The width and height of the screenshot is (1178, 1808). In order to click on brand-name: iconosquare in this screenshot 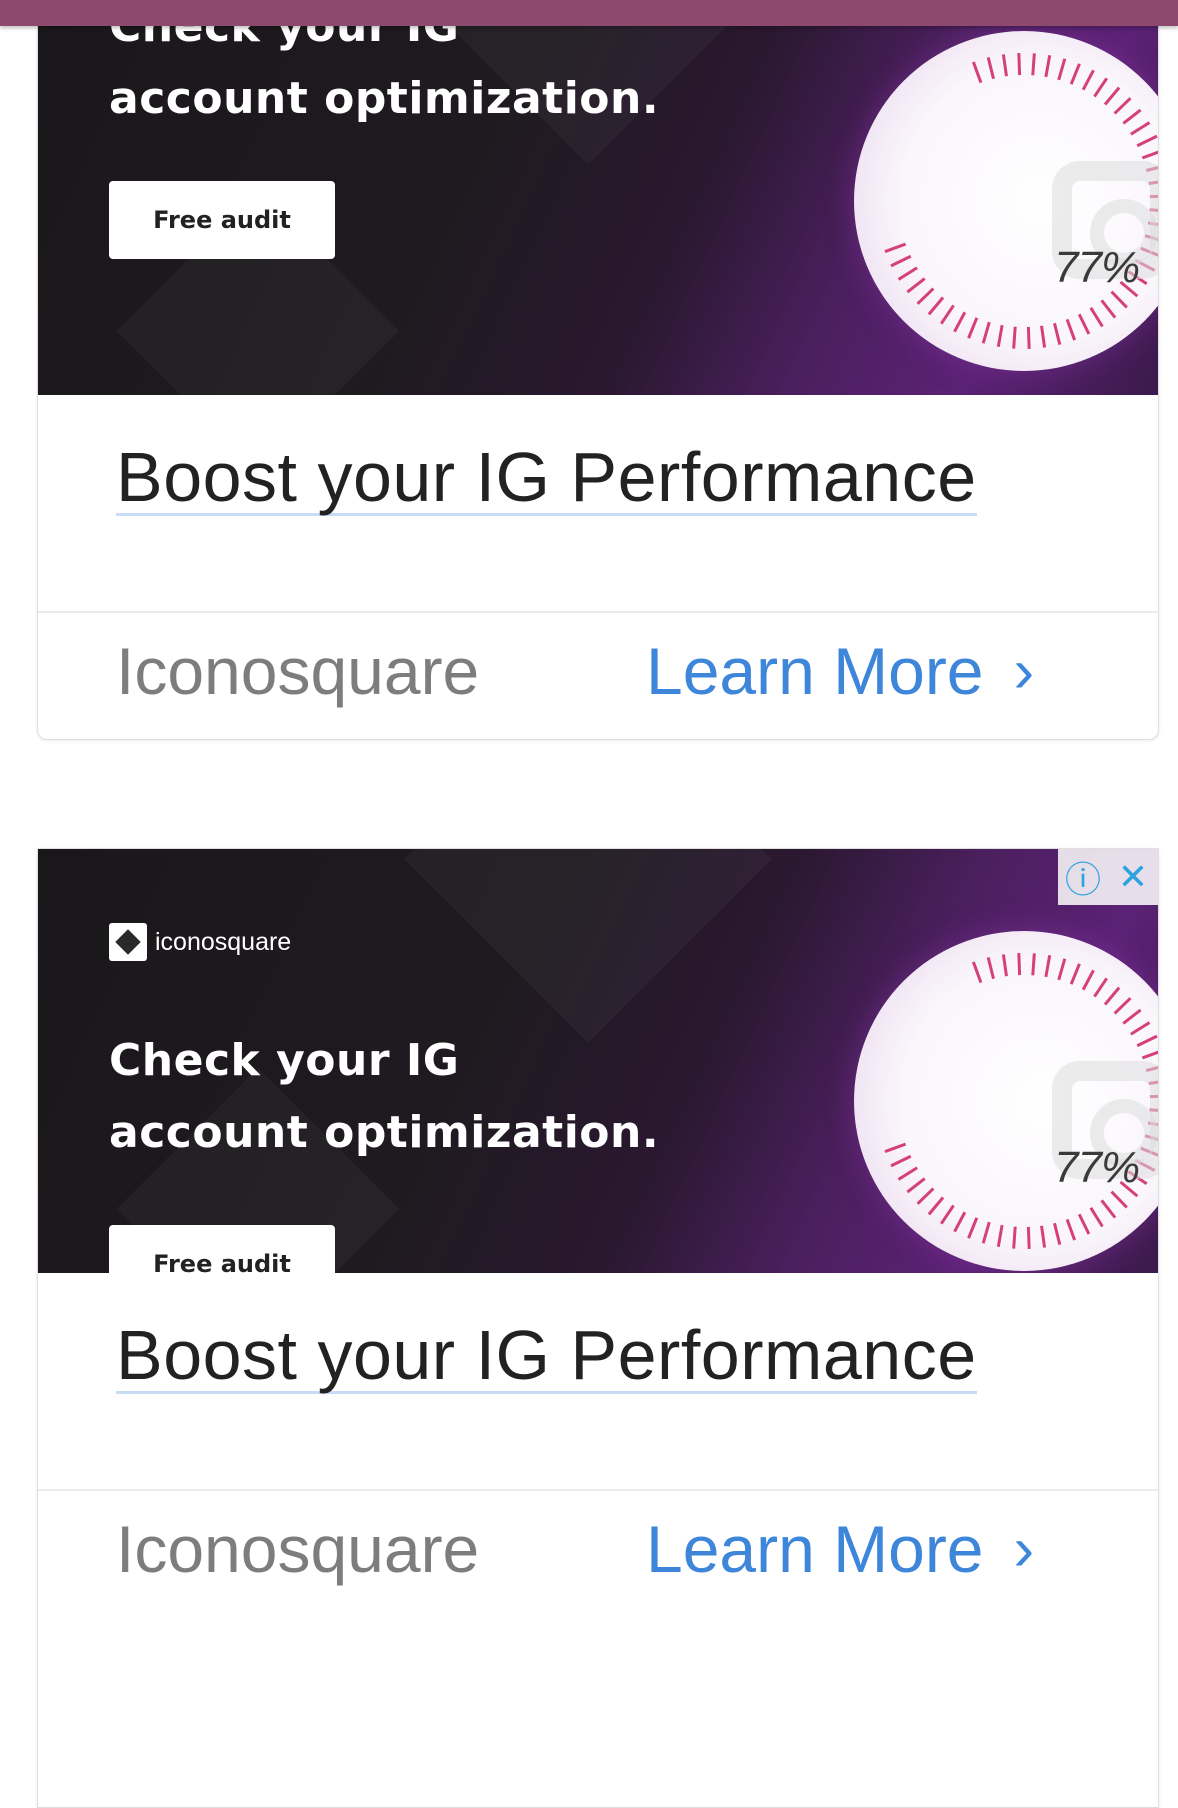, I will do `click(223, 941)`.